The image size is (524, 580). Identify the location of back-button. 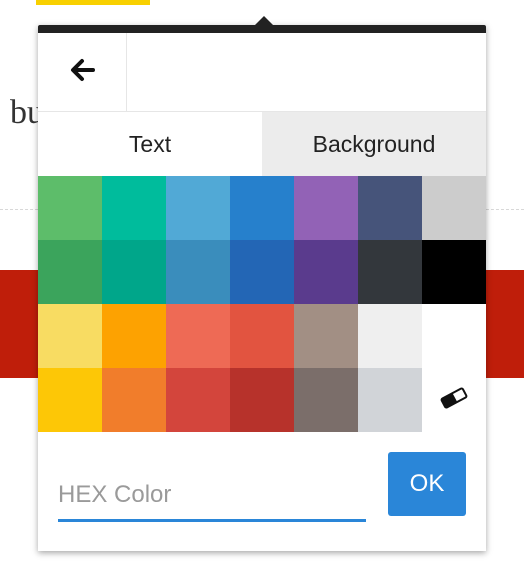
(82, 72).